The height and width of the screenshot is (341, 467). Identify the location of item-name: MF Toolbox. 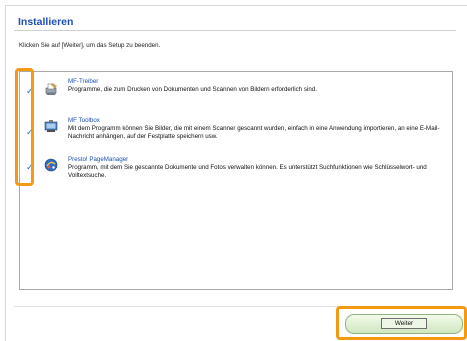
(84, 120).